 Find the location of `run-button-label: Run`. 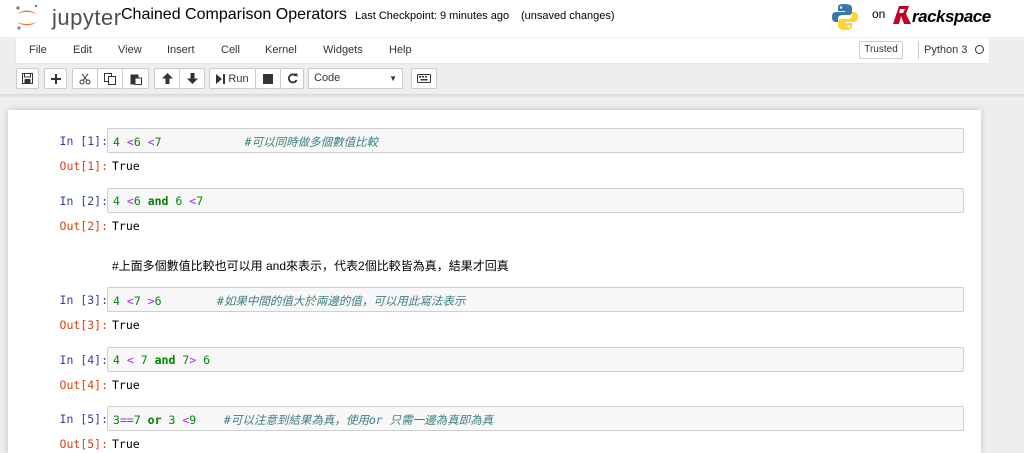

run-button-label: Run is located at coordinates (238, 78).